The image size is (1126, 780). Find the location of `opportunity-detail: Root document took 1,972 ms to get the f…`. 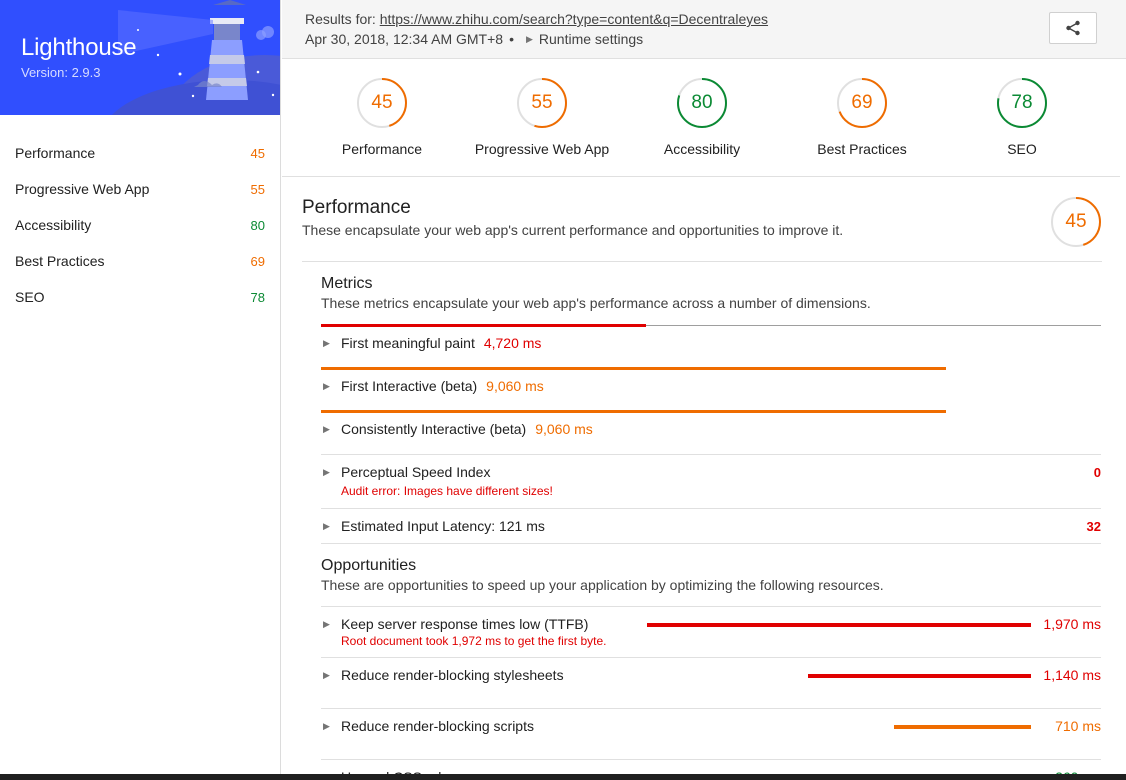

opportunity-detail: Root document took 1,972 ms to get the f… is located at coordinates (474, 641).